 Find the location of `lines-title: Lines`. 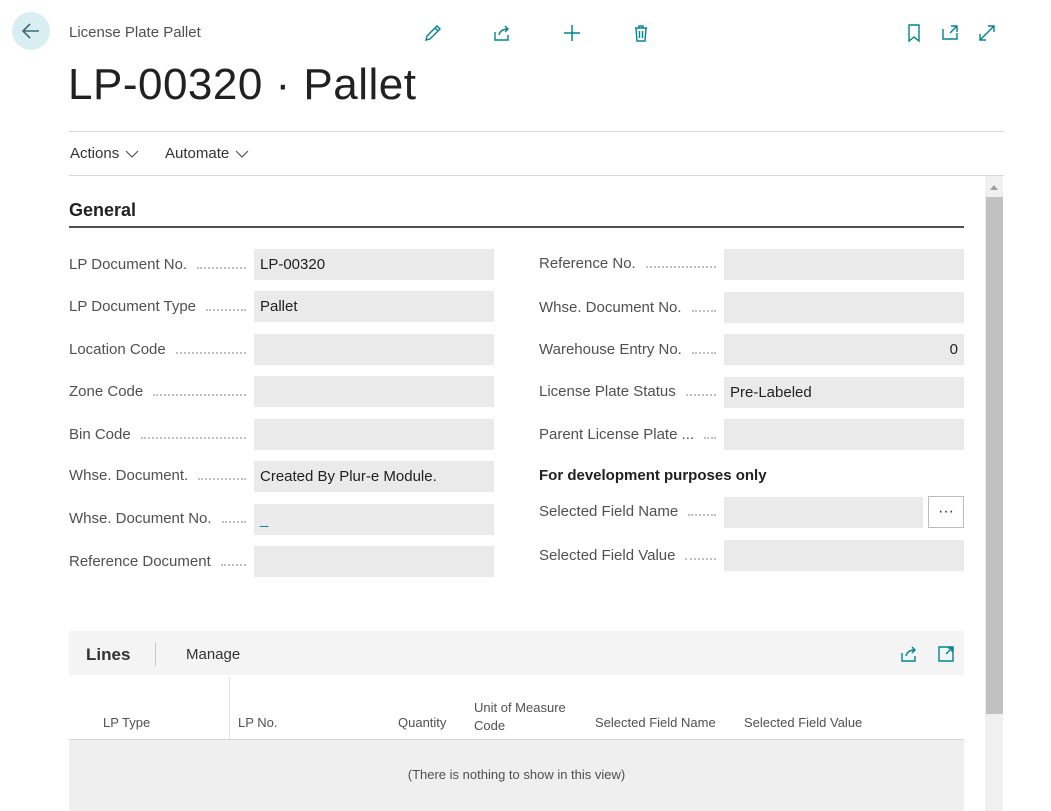

lines-title: Lines is located at coordinates (108, 654).